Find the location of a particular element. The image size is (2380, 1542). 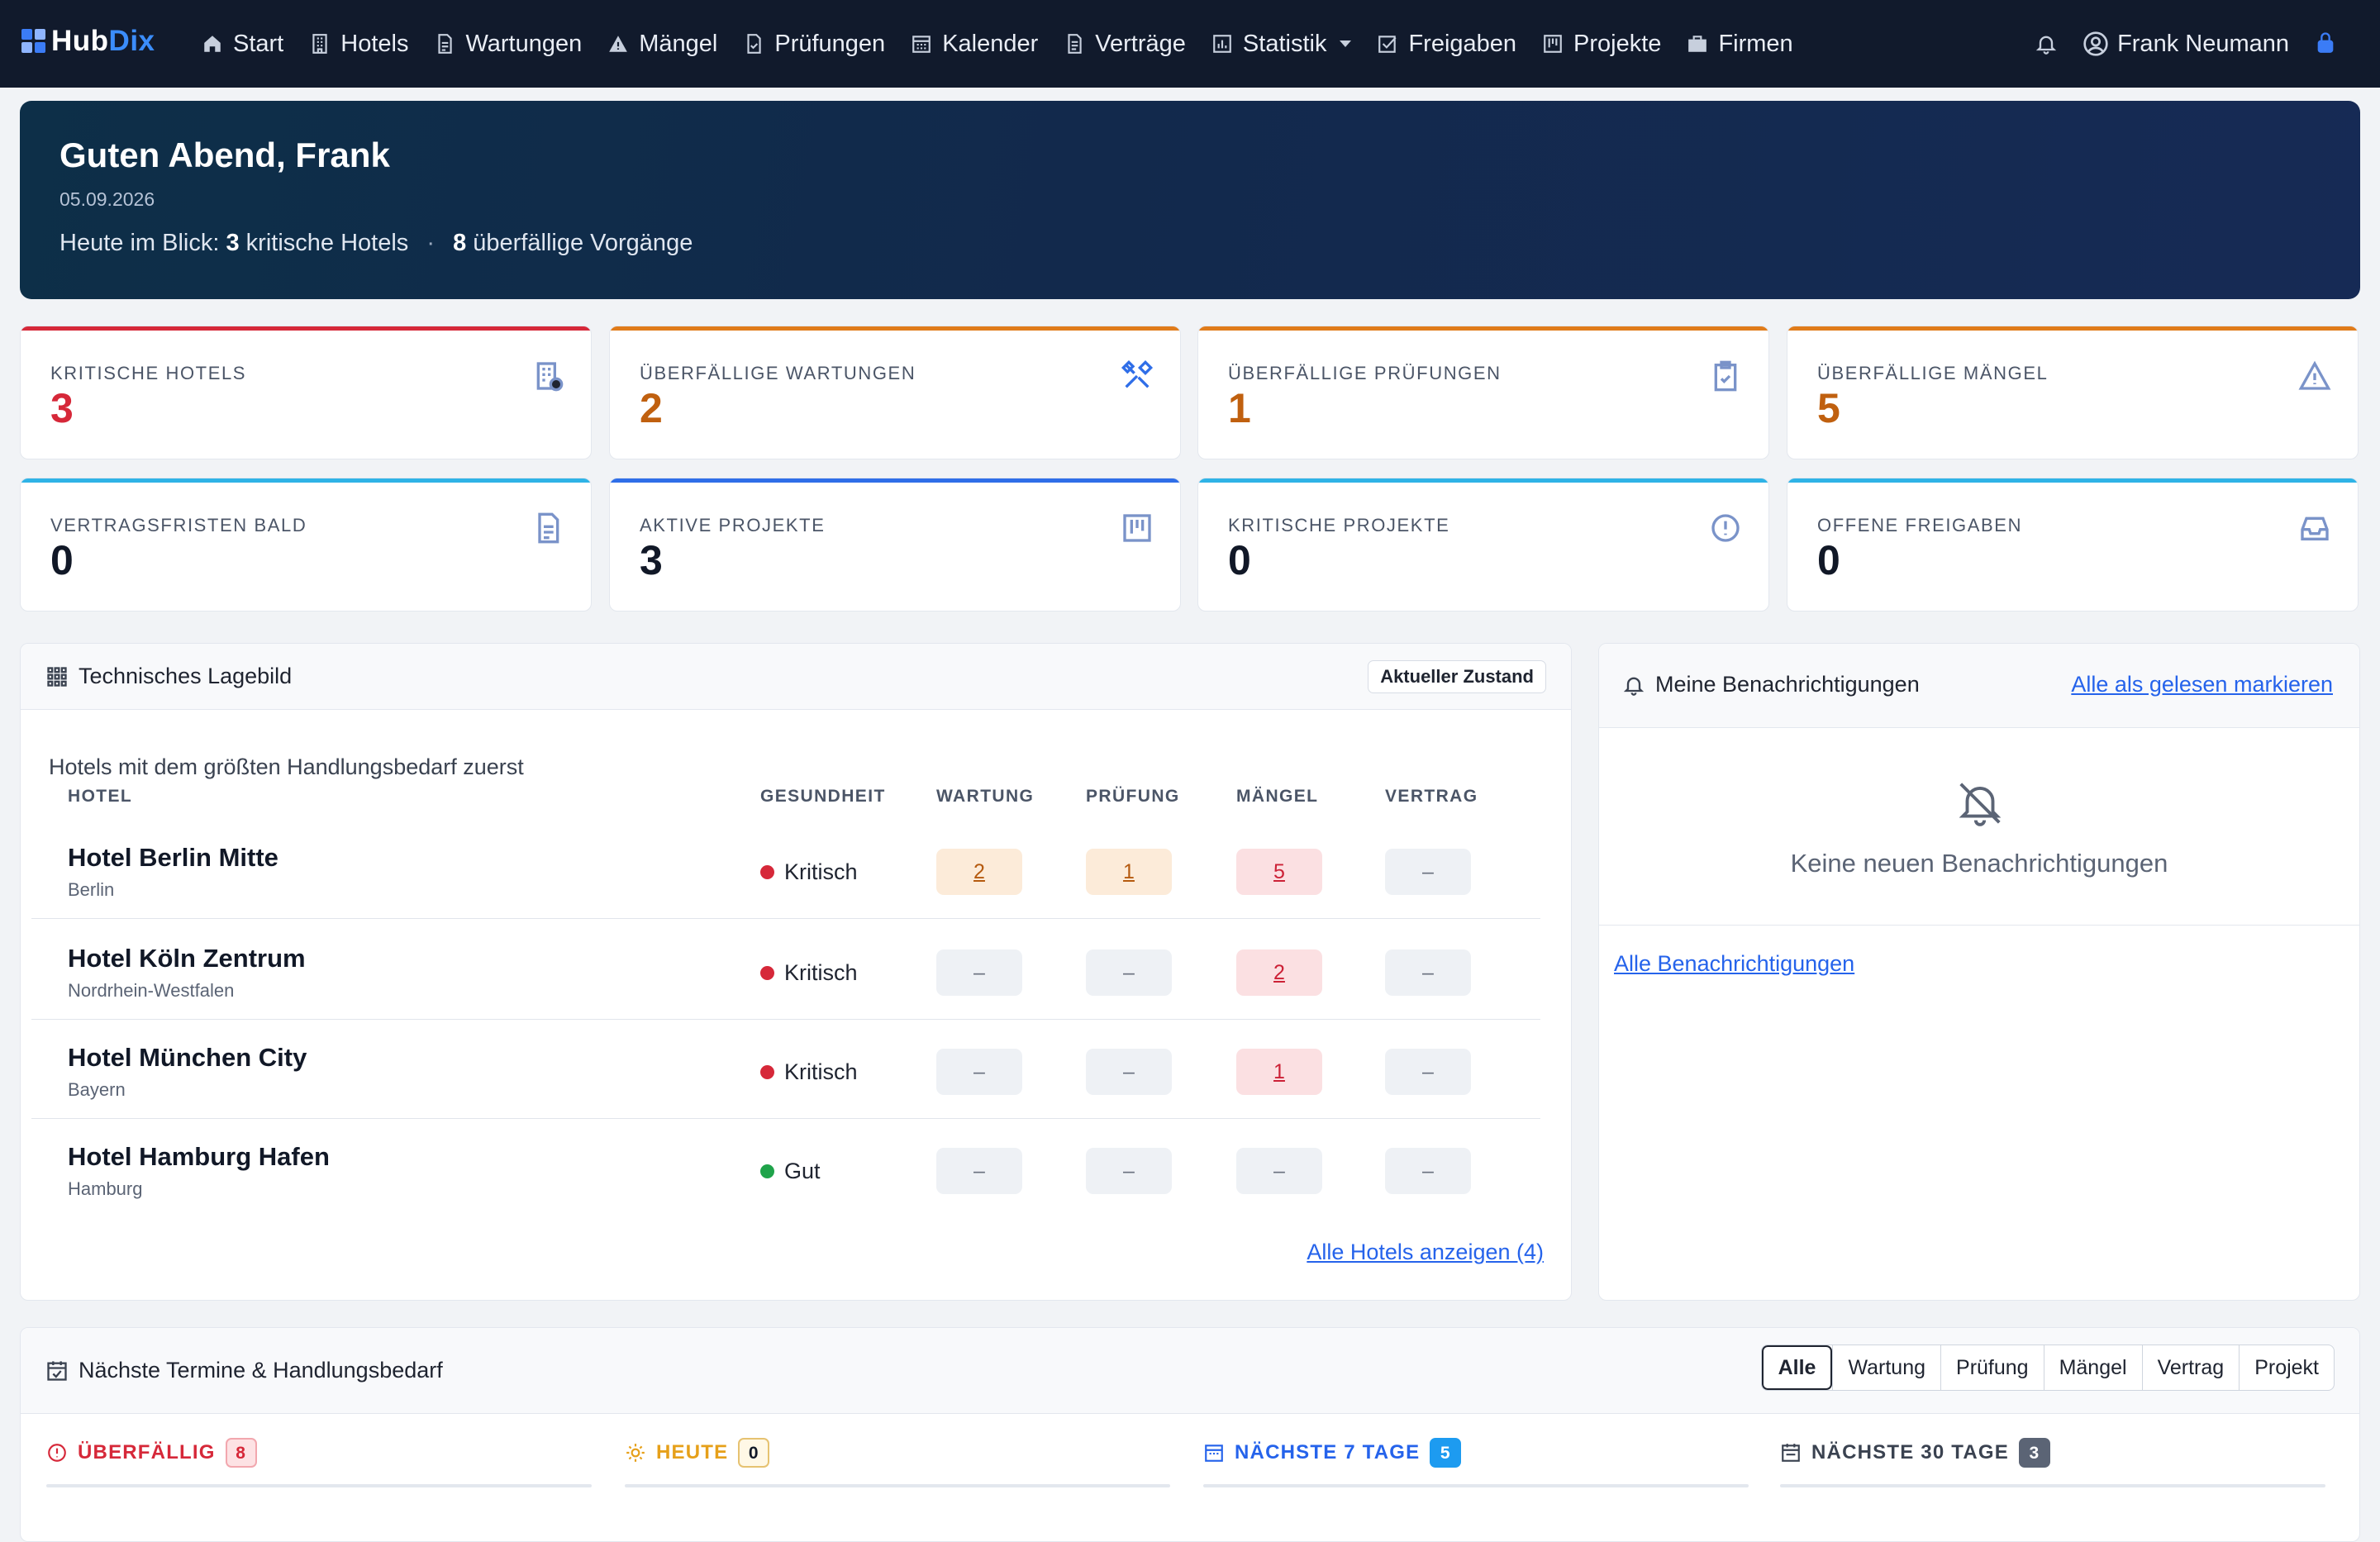

hotel-name: Hotel Hamburg Hafen is located at coordinates (199, 1157).